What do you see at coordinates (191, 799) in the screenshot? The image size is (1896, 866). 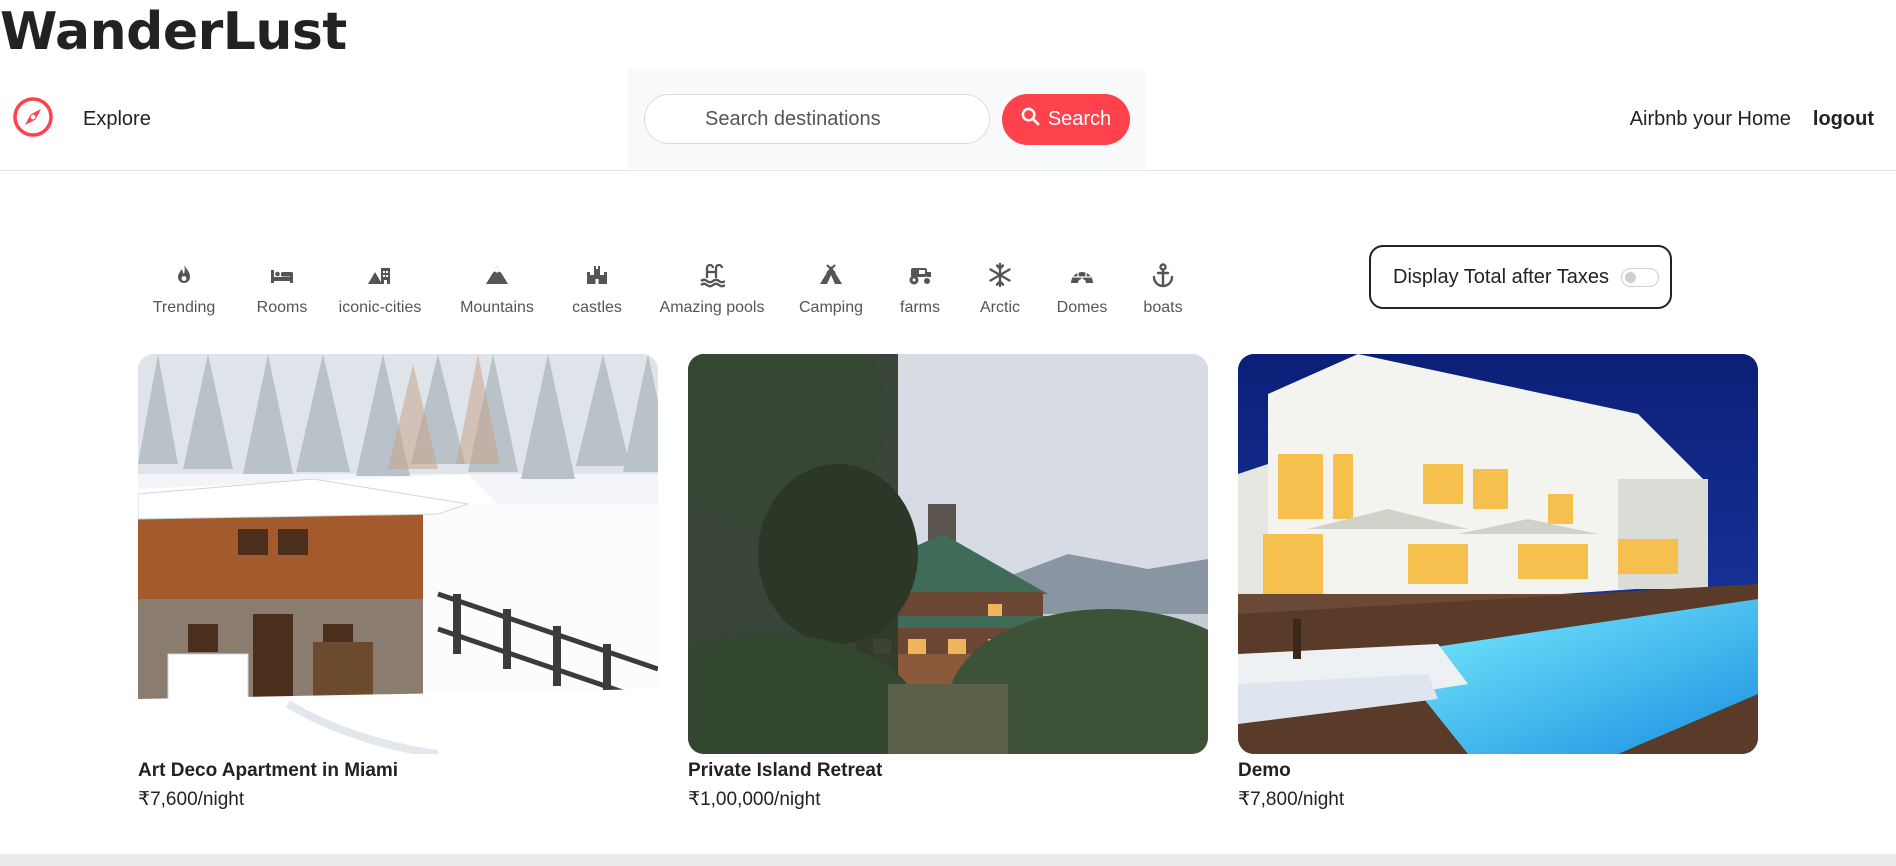 I see `listing-price: ₹7,600/night` at bounding box center [191, 799].